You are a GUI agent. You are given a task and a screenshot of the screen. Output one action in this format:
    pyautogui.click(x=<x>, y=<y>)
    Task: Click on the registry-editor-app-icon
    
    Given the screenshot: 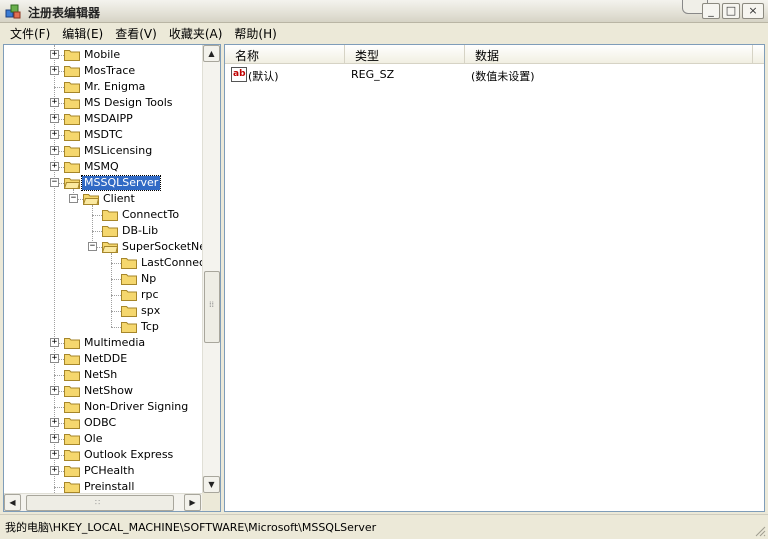 What is the action you would take?
    pyautogui.click(x=13, y=11)
    